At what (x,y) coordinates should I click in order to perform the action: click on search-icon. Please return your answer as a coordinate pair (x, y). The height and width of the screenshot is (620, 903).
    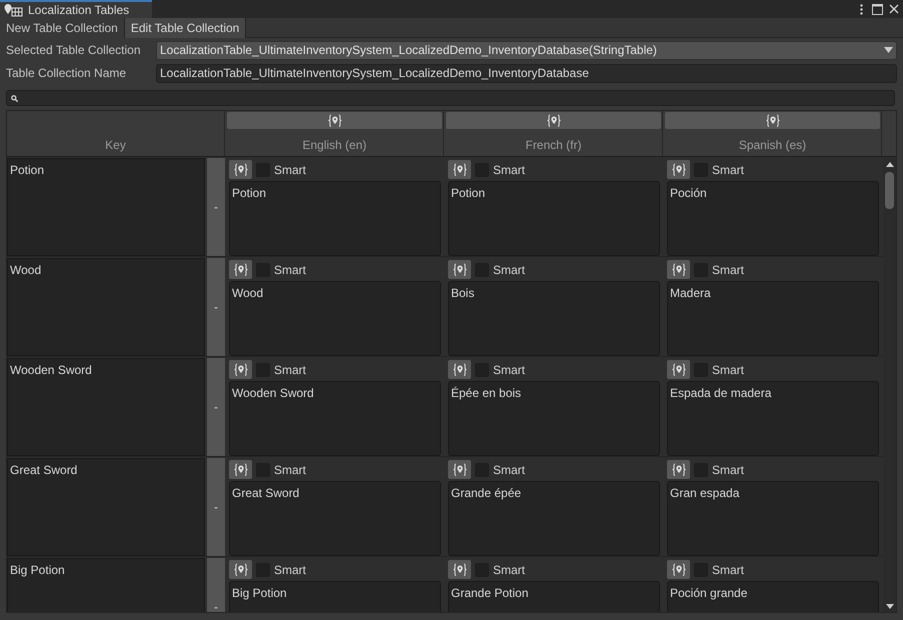
    Looking at the image, I should click on (14, 98).